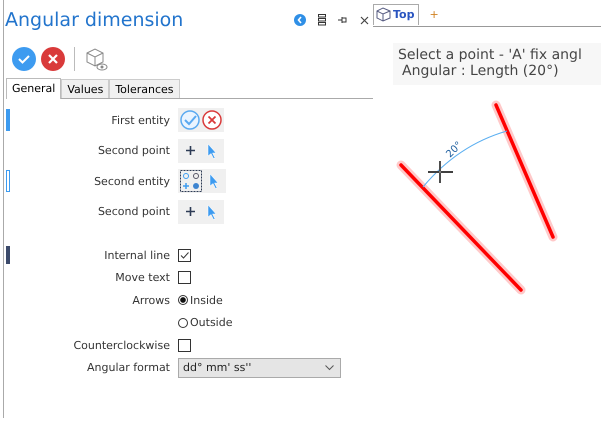 This screenshot has width=601, height=429. What do you see at coordinates (490, 55) in the screenshot?
I see `prompt-text: Select a point - 'A' fix angl` at bounding box center [490, 55].